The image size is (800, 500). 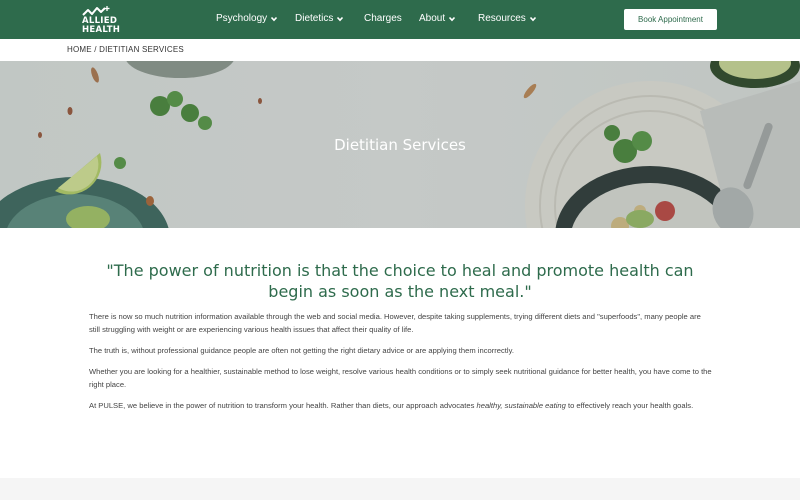 I want to click on allied-health-logo: ALLIED HEALTH, so click(x=106, y=20).